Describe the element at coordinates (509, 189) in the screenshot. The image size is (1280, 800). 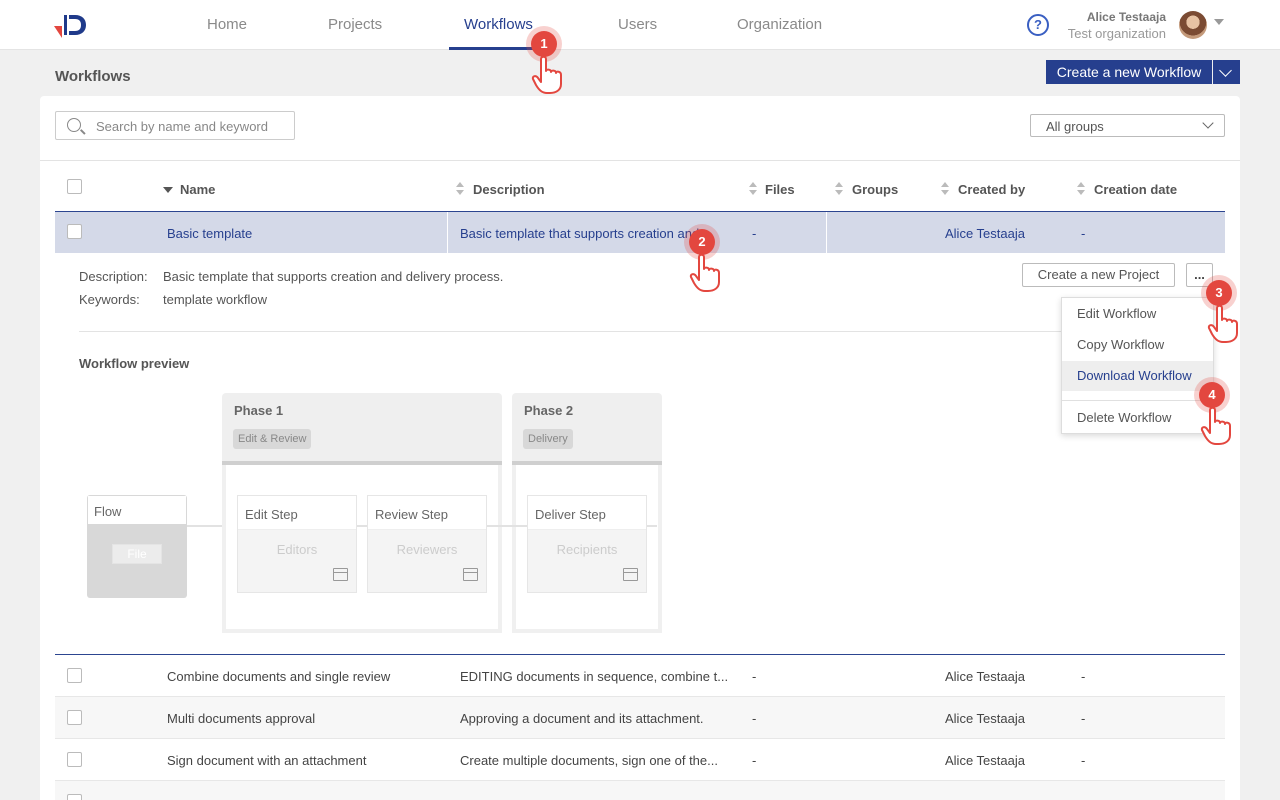
I see `column-header-description: Description` at that location.